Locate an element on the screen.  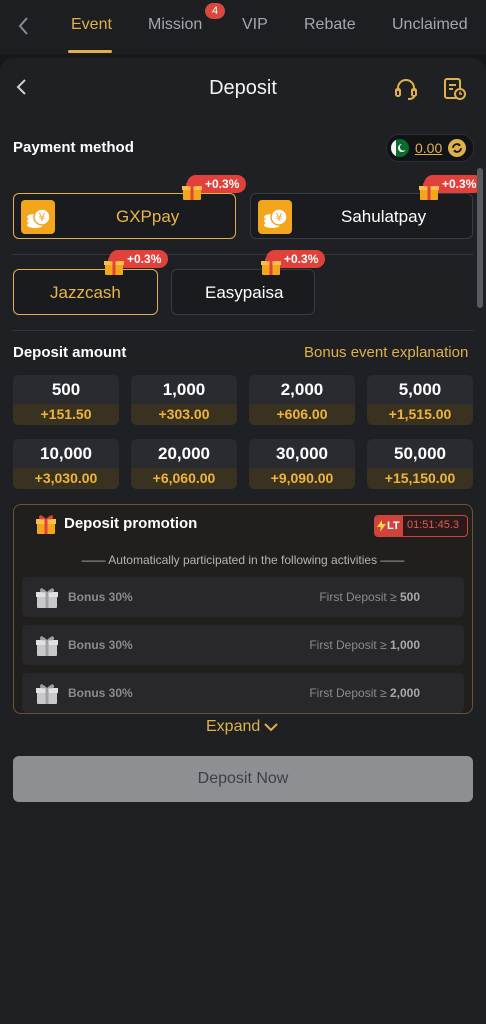
amount-option: 2,000 +606.00 is located at coordinates (302, 400).